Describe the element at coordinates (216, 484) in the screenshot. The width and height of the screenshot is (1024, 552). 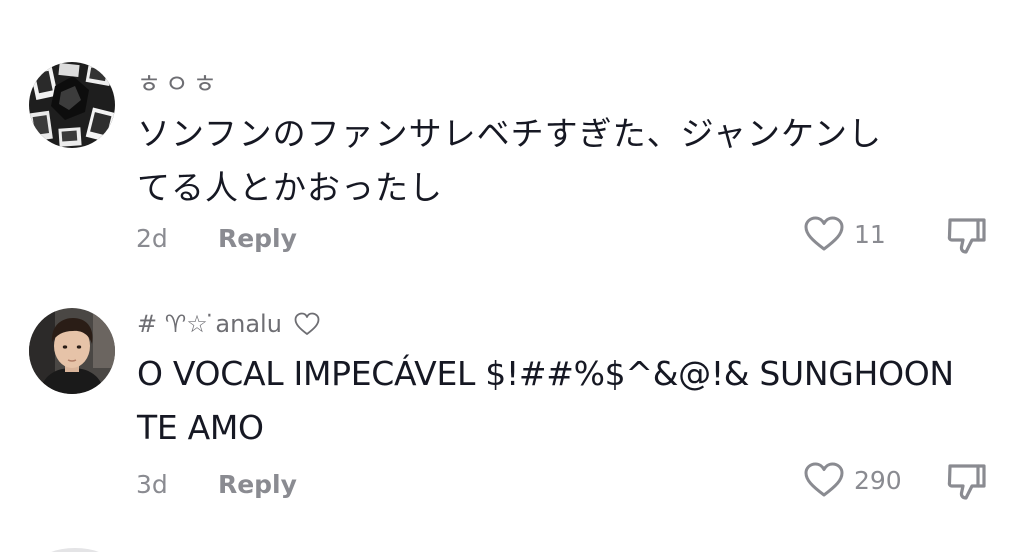
I see `comment-meta: 3d Reply` at that location.